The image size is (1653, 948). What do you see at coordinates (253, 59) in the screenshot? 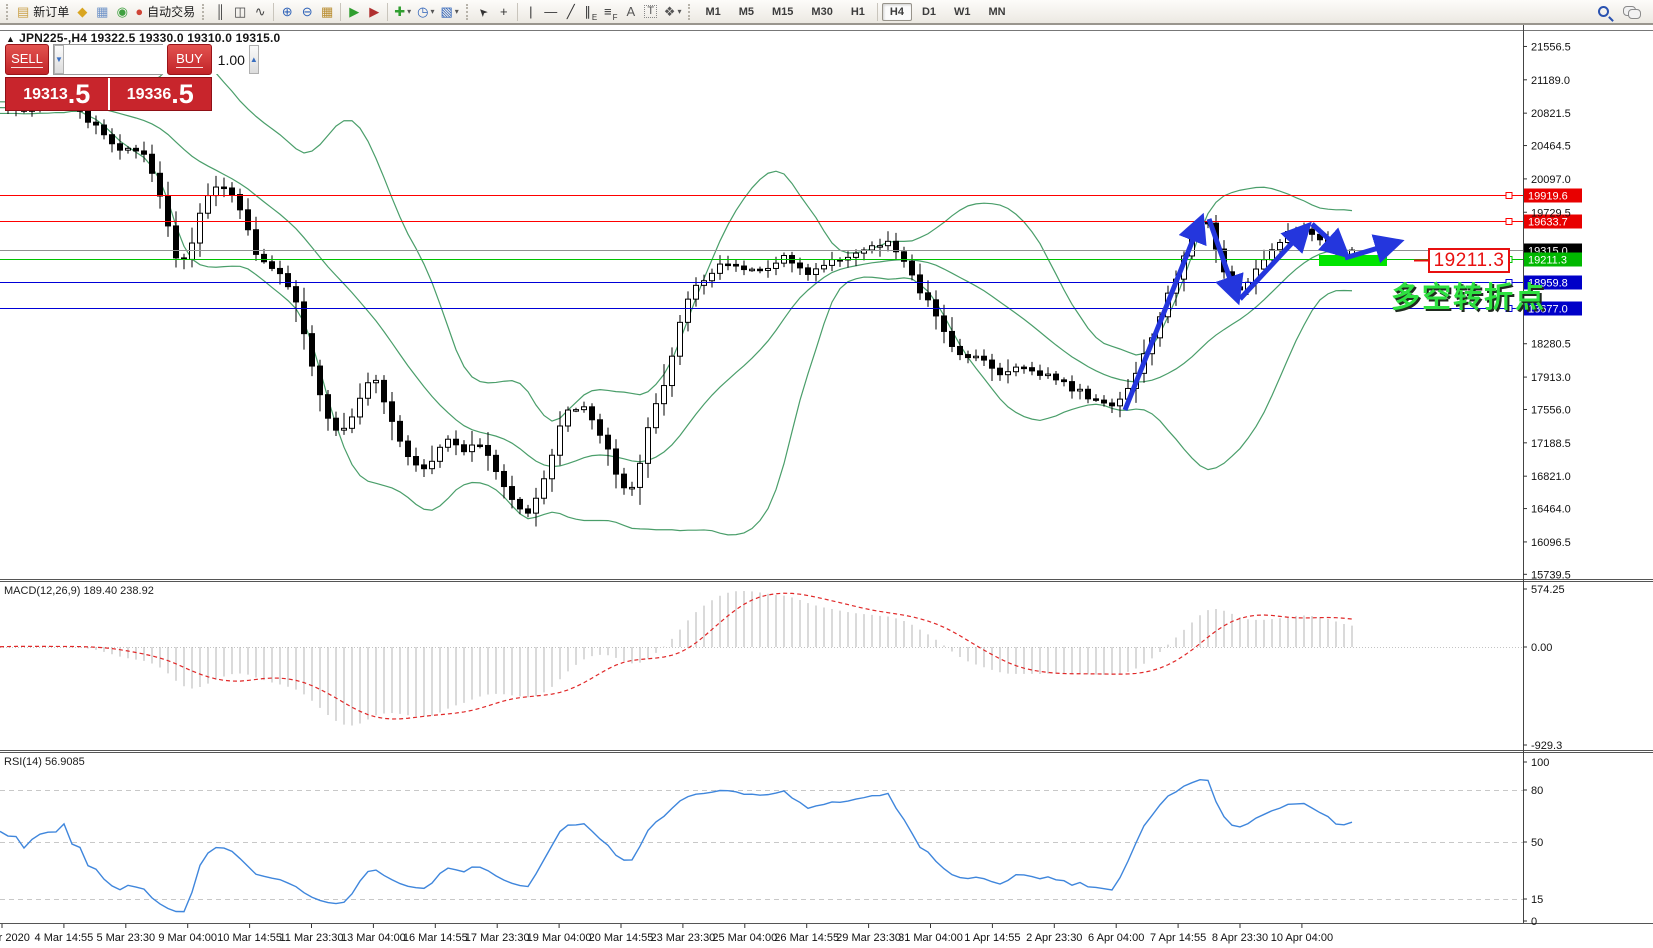
I see `volume-increase-button: ▲` at bounding box center [253, 59].